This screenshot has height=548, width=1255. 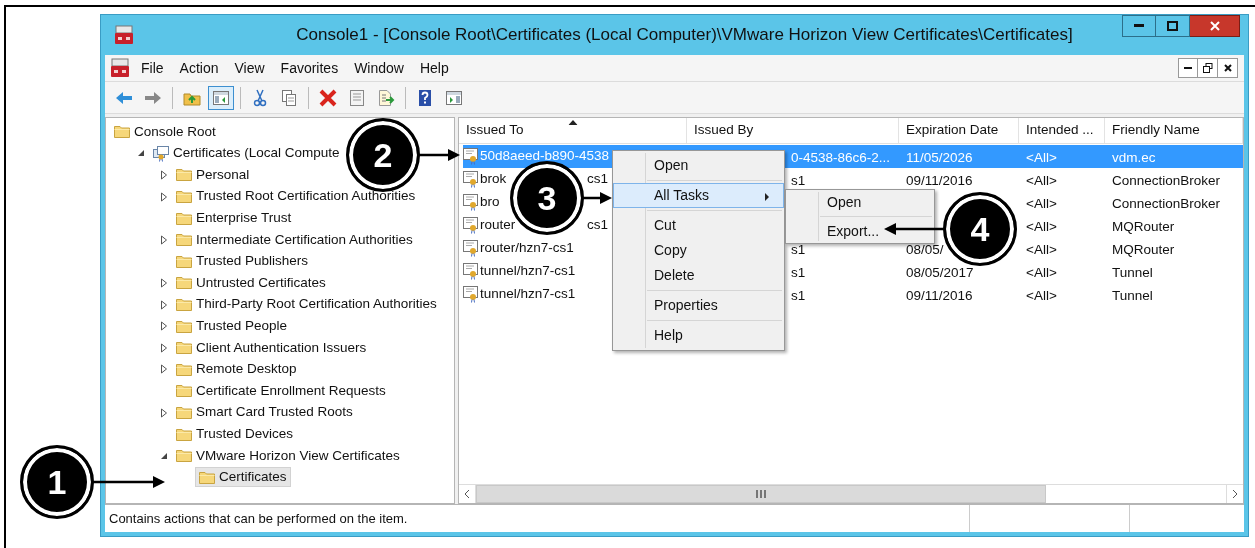 I want to click on child-minimize-button, so click(x=1188, y=68).